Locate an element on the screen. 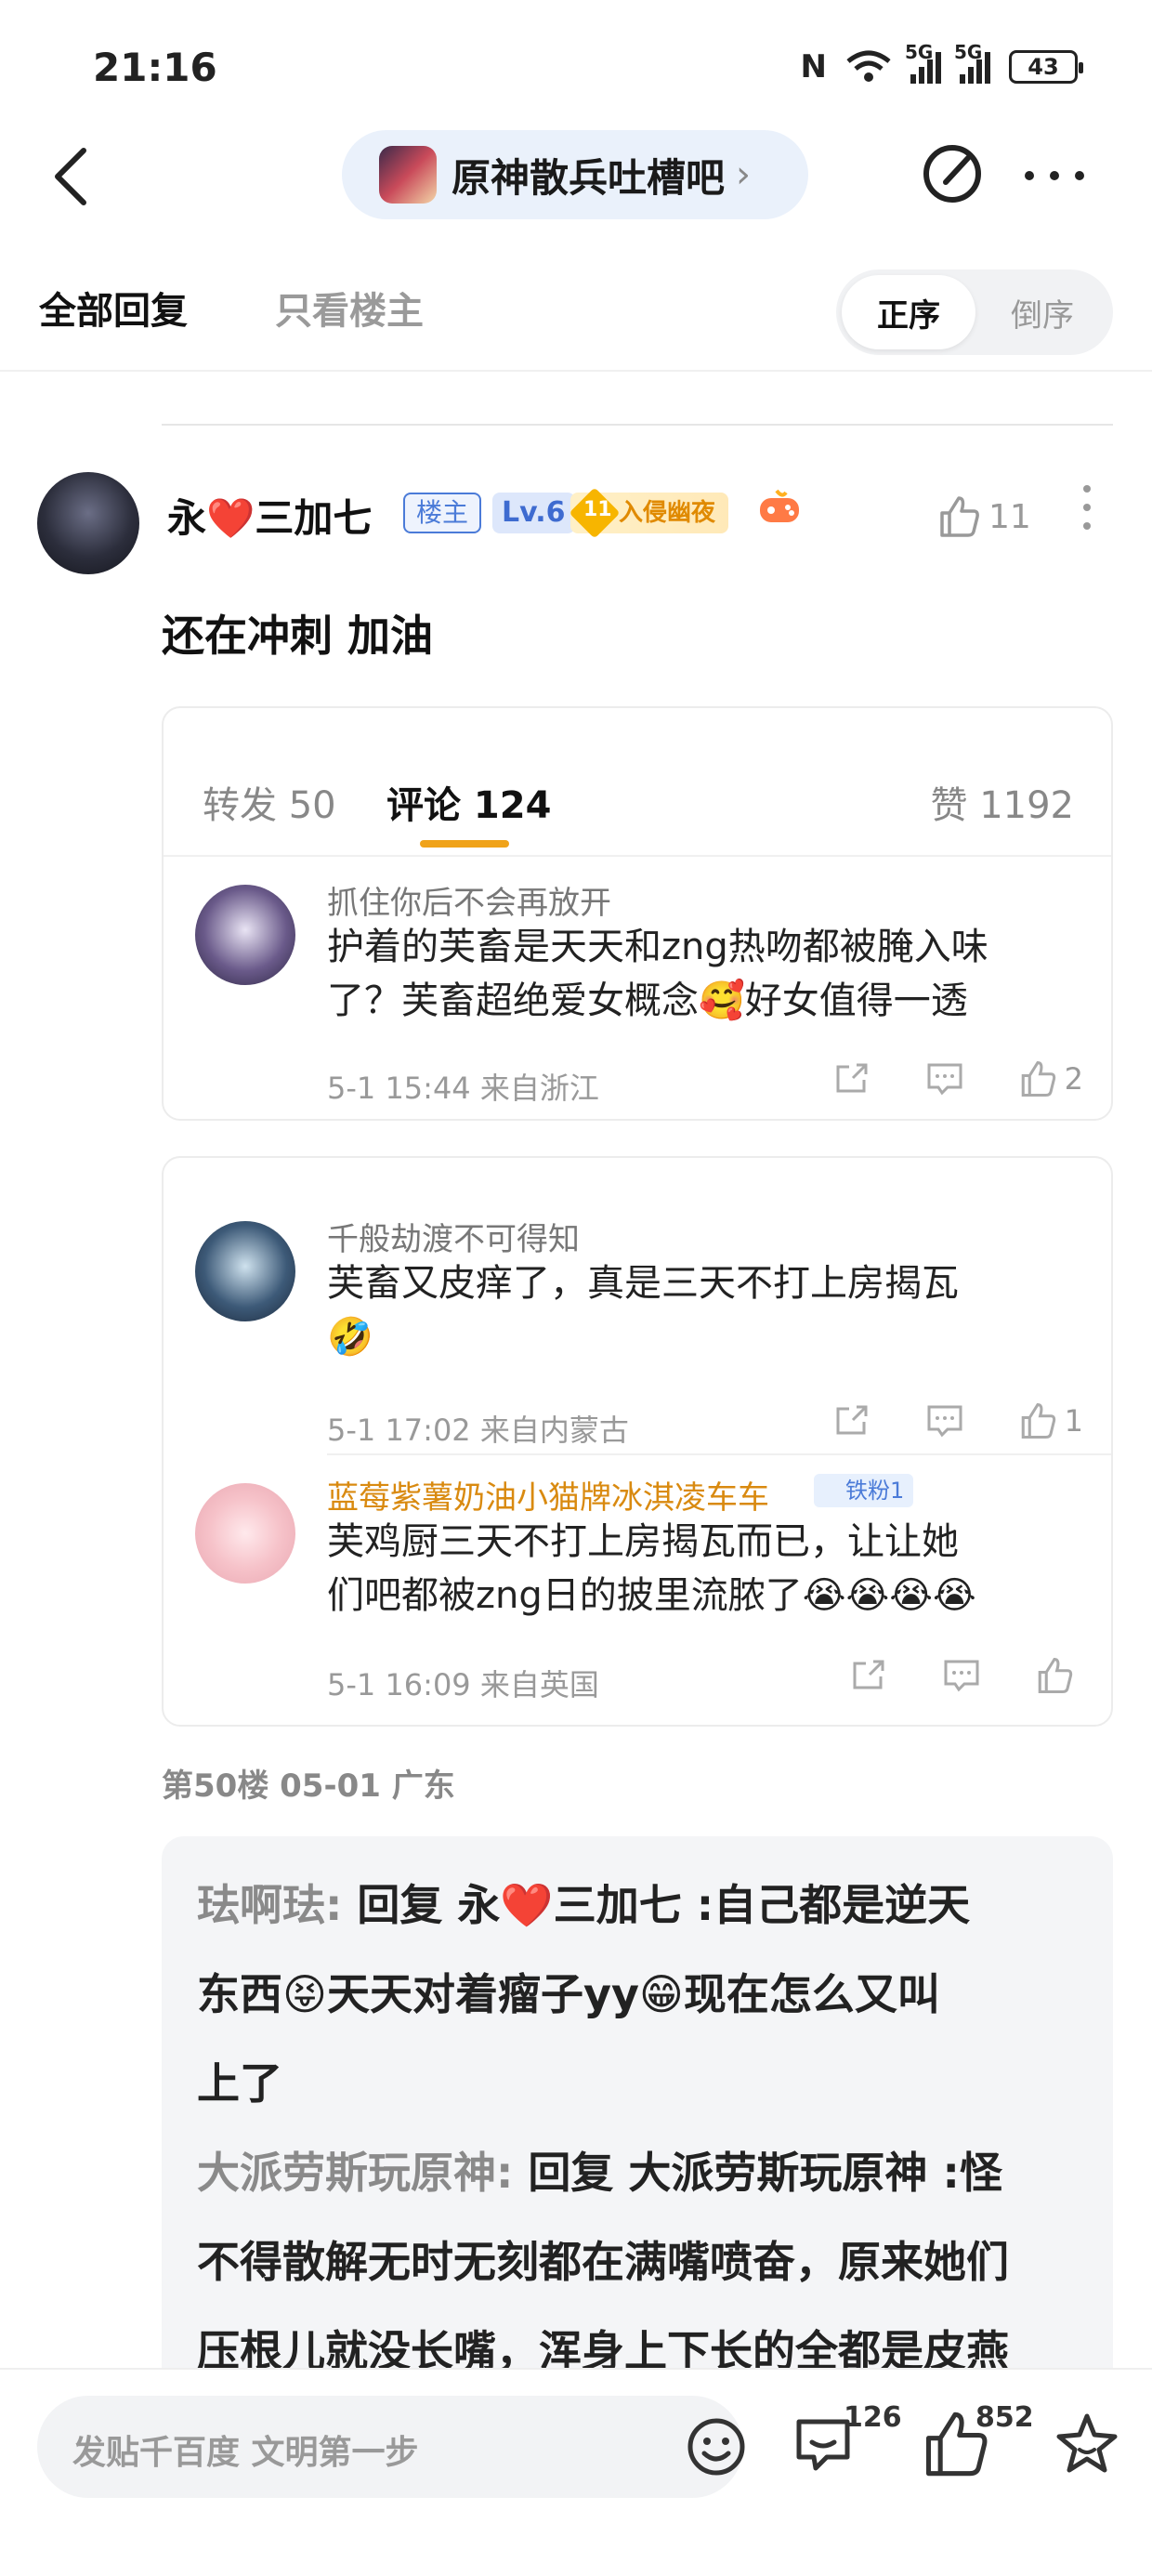 This screenshot has width=1152, height=2576. emoji-icon is located at coordinates (716, 2446).